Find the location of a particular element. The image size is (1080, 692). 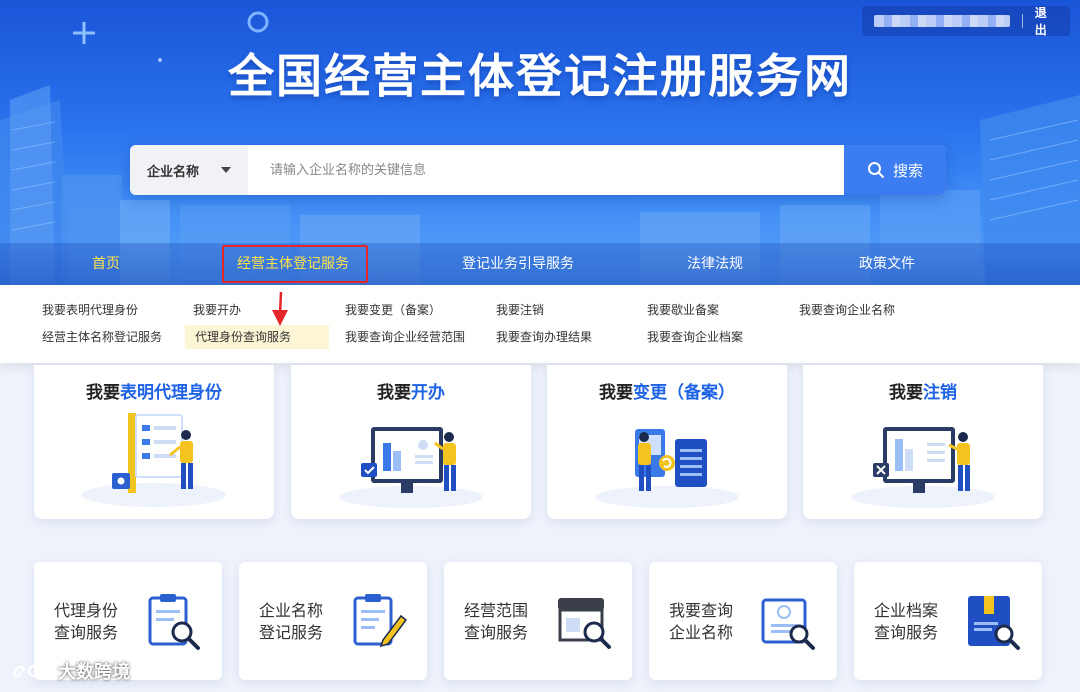

watermark-logo-icon is located at coordinates (32, 671).